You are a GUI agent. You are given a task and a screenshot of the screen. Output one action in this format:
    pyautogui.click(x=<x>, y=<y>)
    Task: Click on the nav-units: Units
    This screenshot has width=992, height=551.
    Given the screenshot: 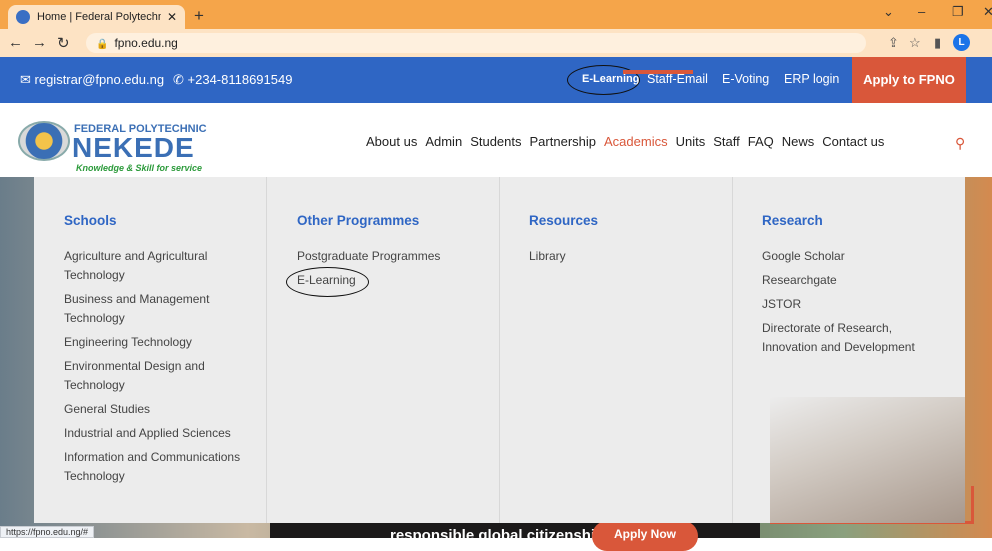 What is the action you would take?
    pyautogui.click(x=691, y=141)
    